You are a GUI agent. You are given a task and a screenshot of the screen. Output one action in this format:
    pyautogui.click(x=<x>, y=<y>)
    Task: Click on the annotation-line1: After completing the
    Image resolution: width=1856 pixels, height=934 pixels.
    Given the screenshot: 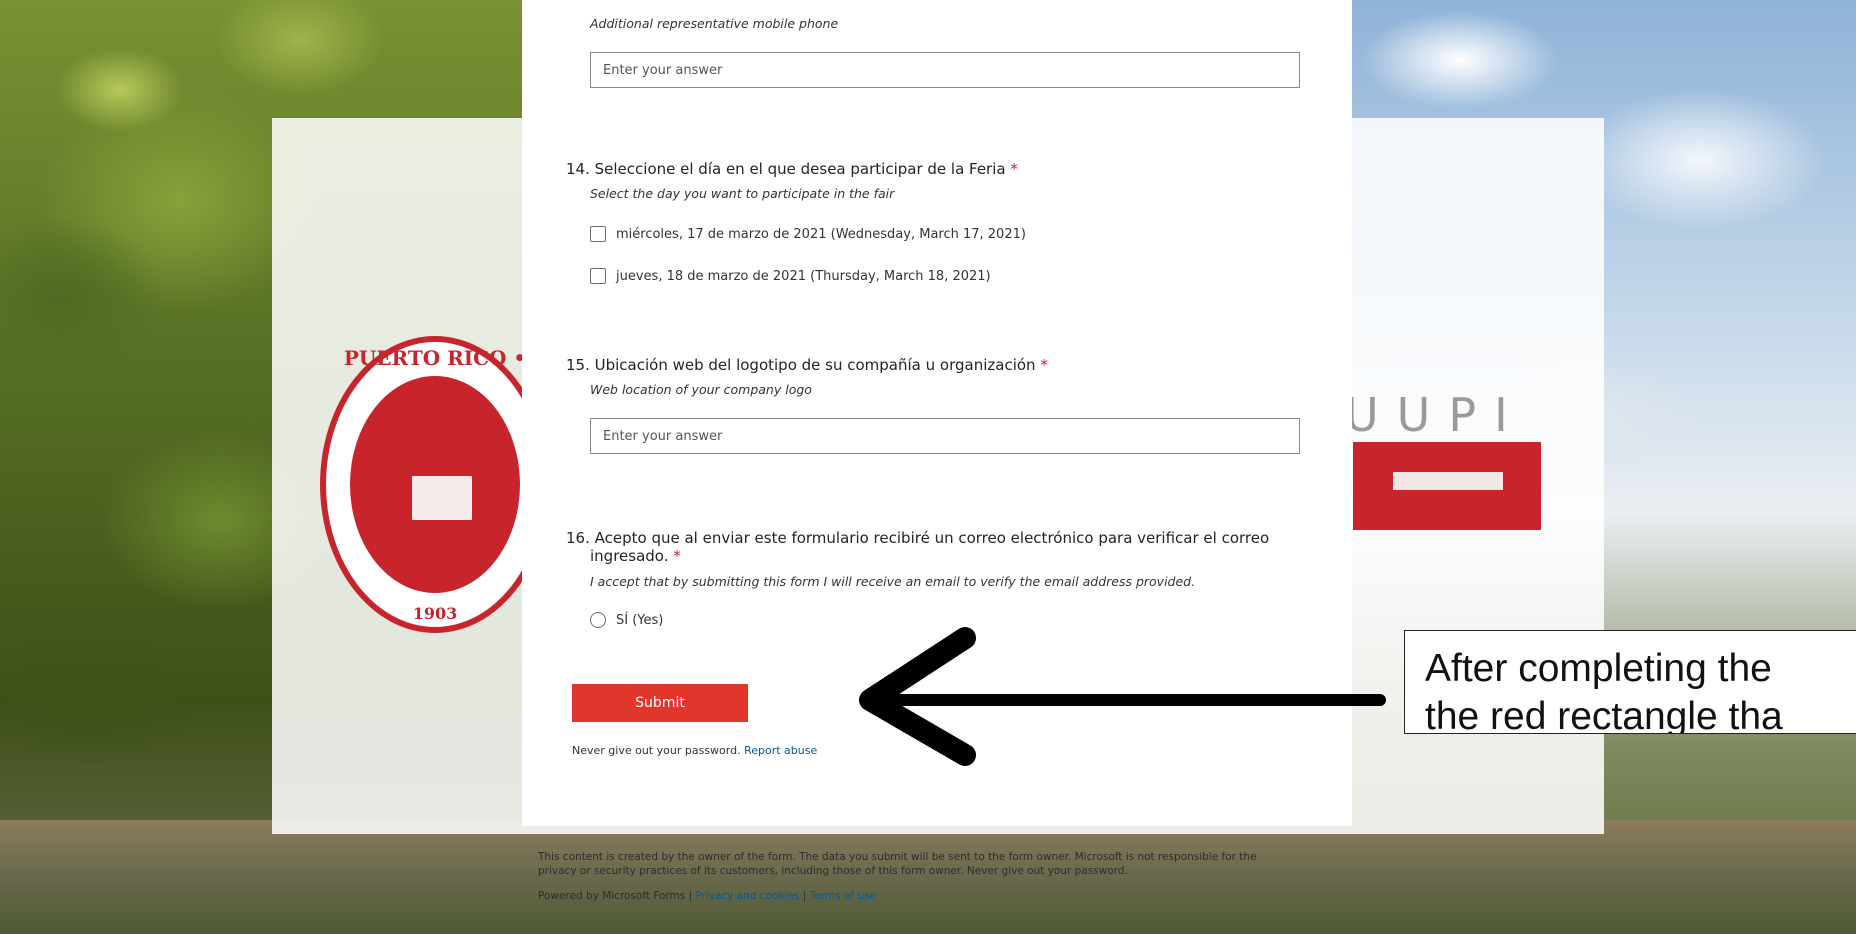 What is the action you would take?
    pyautogui.click(x=1598, y=668)
    